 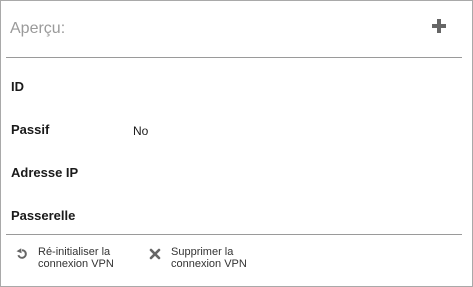 I want to click on reset-vpn-label: Ré-initialiser la connexion VPN, so click(x=76, y=258).